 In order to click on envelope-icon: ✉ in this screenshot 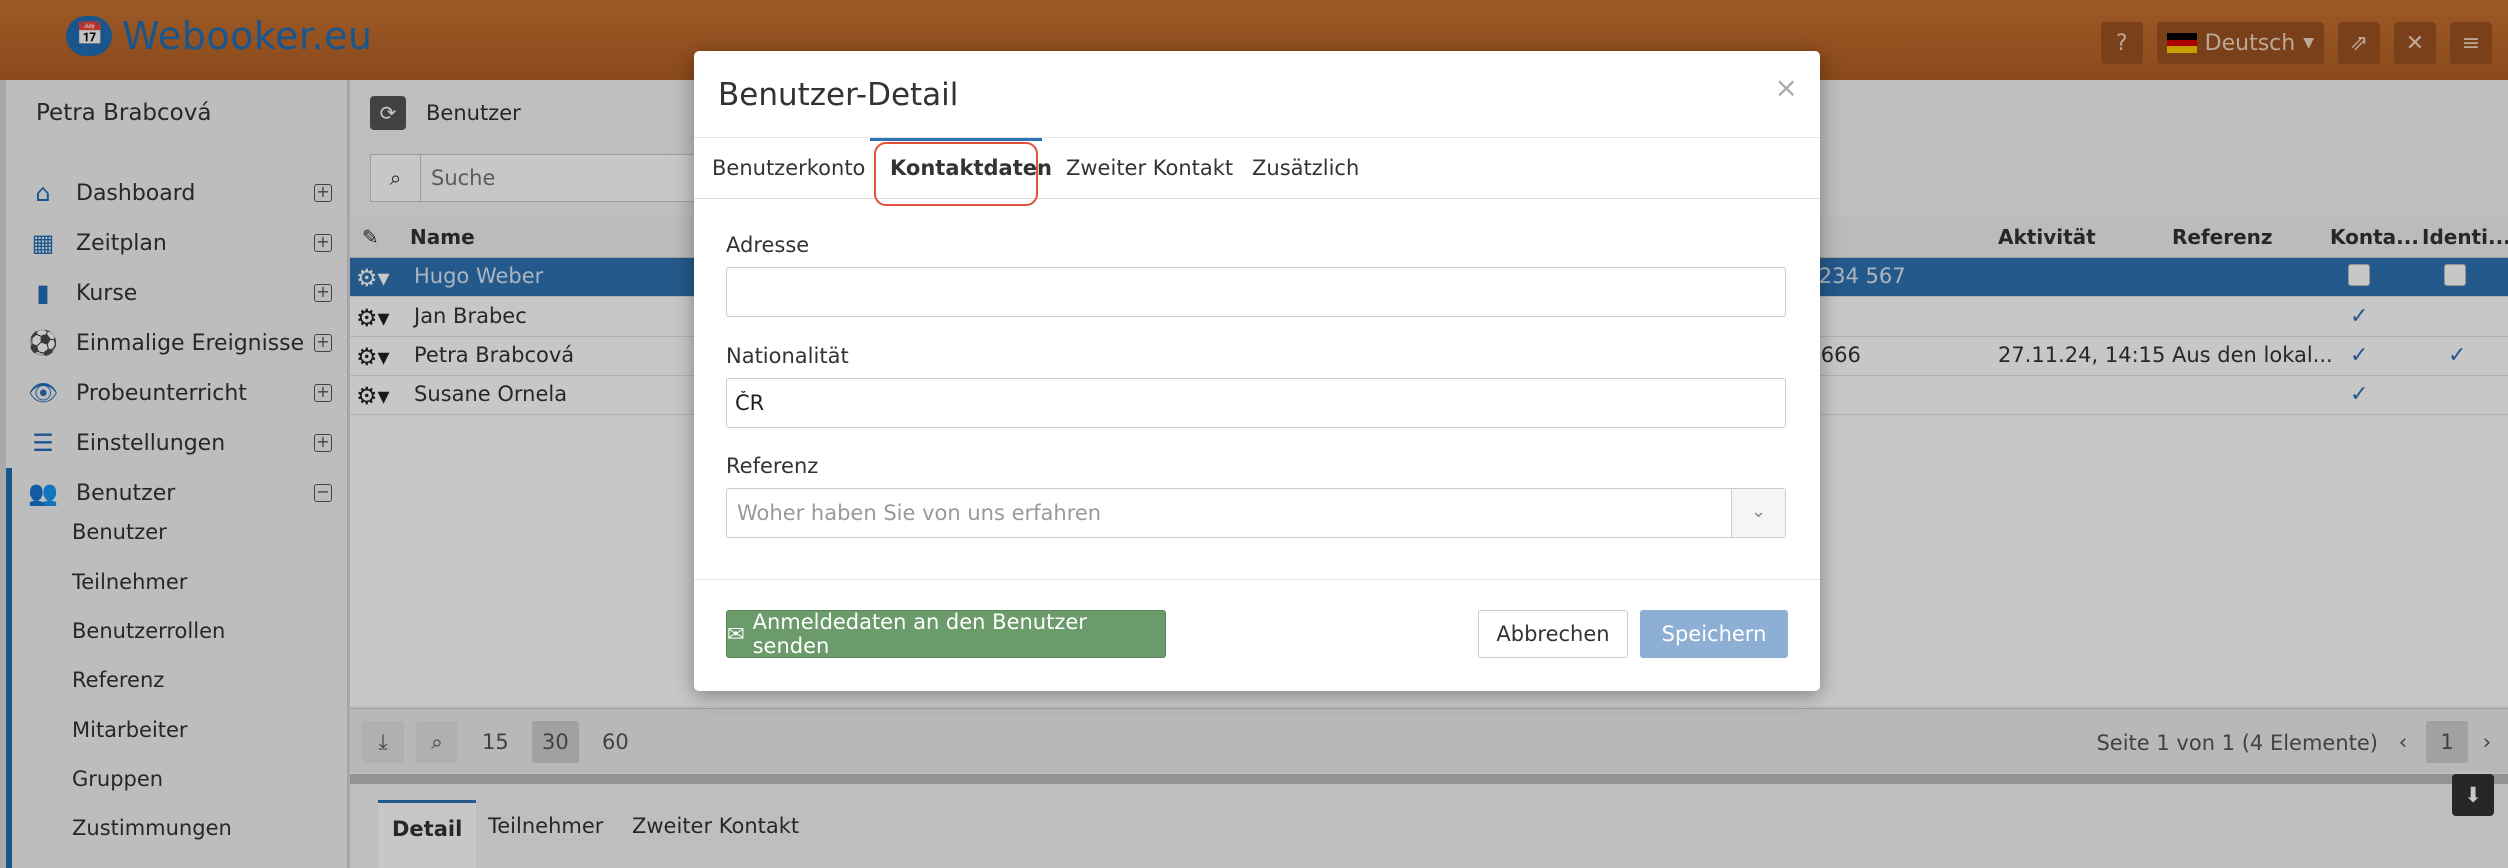, I will do `click(736, 634)`.